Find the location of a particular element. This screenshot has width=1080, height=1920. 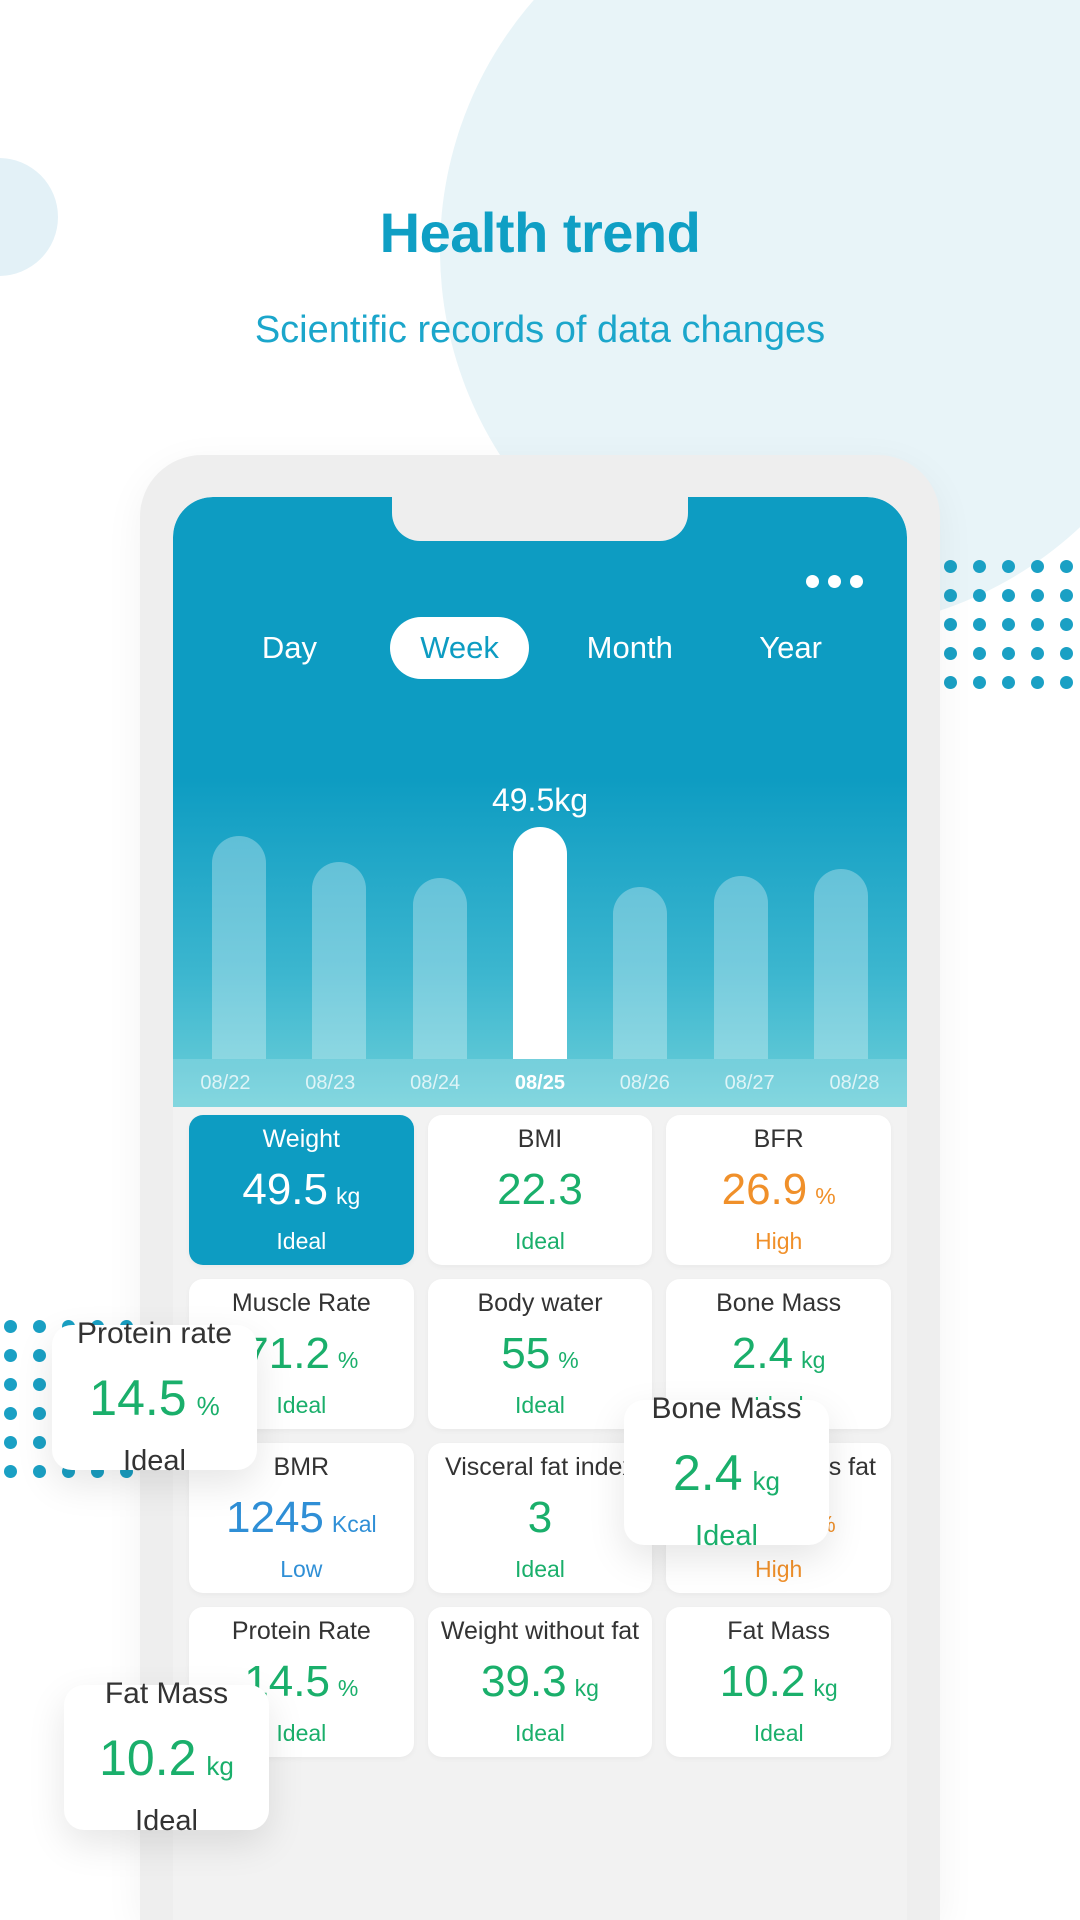

floating-card-unit: % is located at coordinates (208, 1406).